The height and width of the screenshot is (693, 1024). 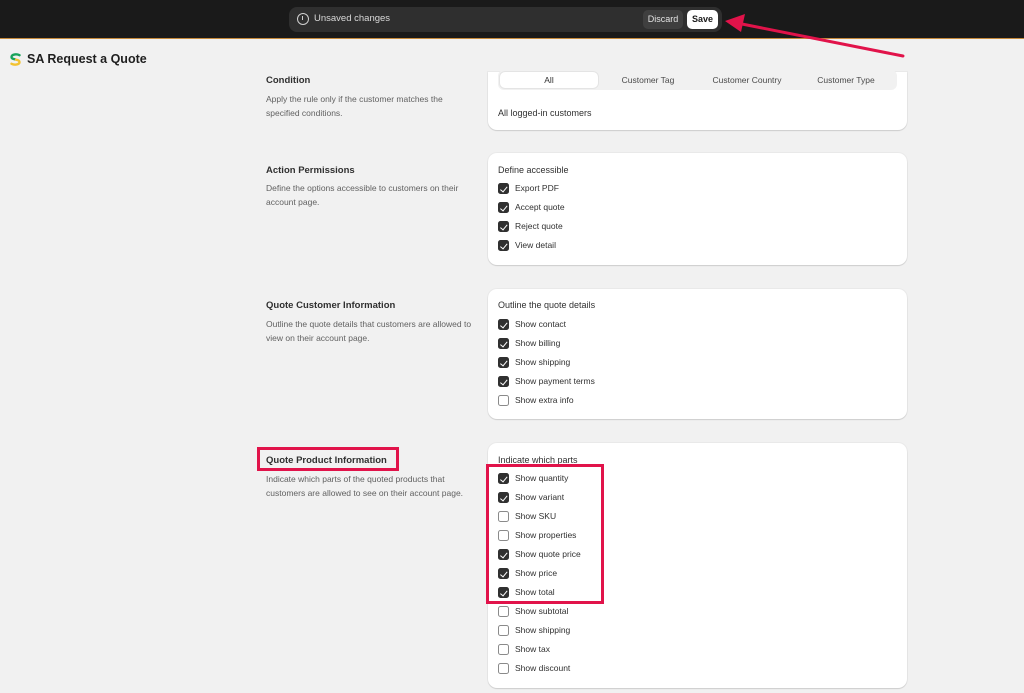 I want to click on checkbox-label: Show discount, so click(x=543, y=668).